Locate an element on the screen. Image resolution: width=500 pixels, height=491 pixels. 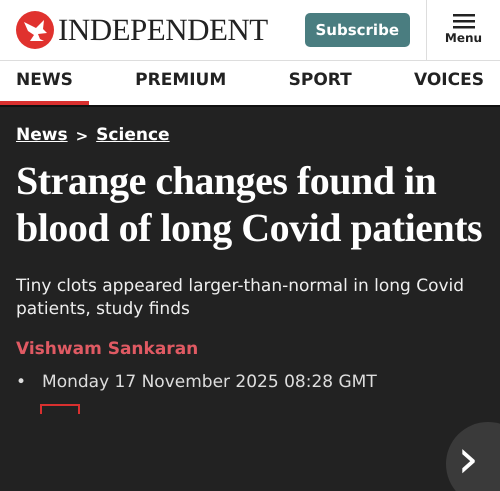
next-button: › is located at coordinates (473, 456).